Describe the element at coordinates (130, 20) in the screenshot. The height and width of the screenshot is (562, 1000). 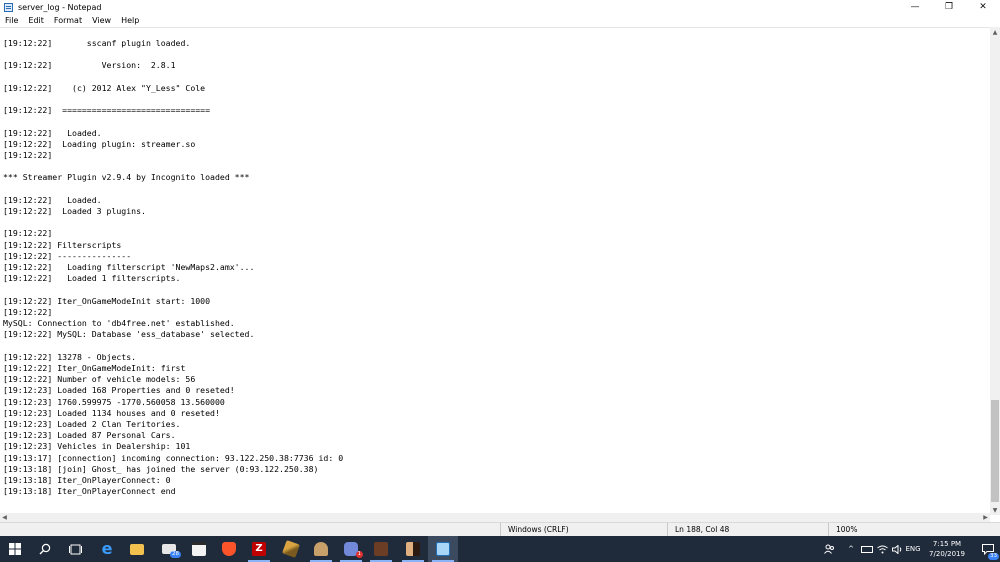
I see `menu-help: Help` at that location.